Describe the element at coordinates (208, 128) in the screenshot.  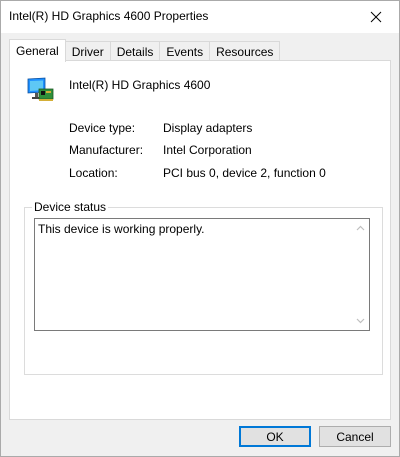
I see `device-type-value: Display adapters` at that location.